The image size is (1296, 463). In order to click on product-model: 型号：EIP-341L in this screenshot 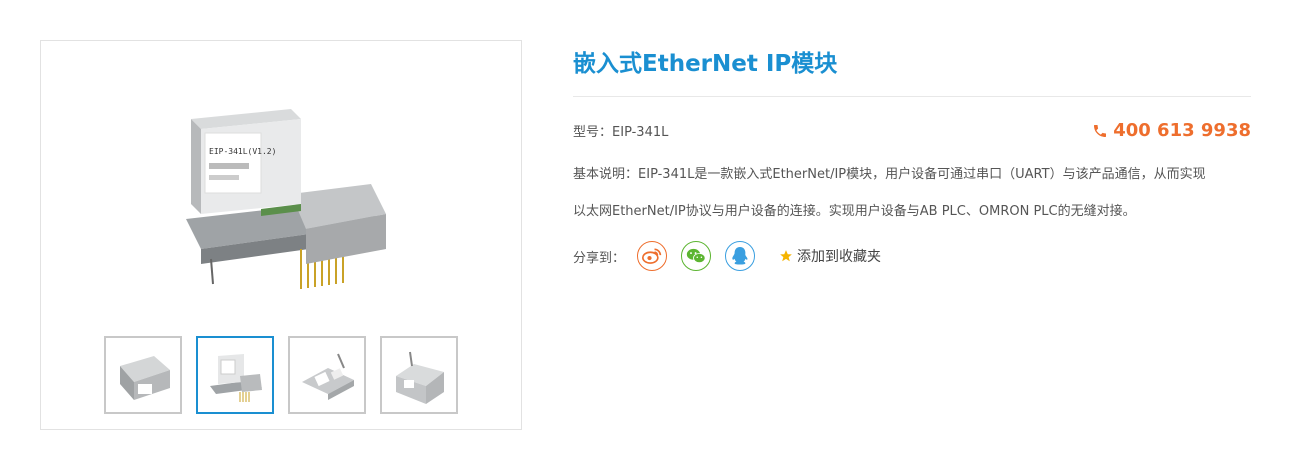, I will do `click(620, 130)`.